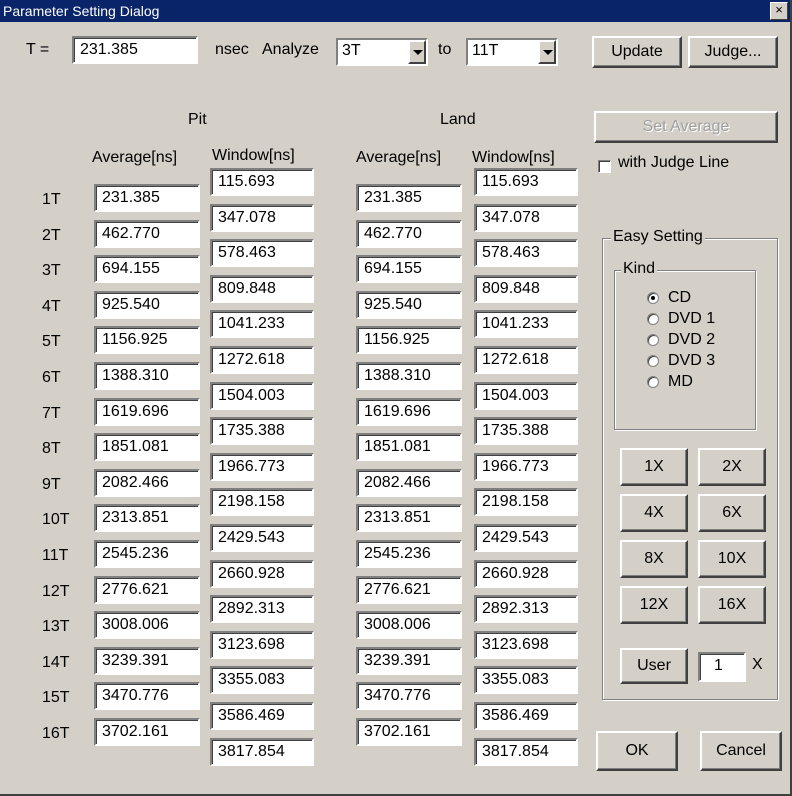 This screenshot has width=792, height=796. I want to click on pit-average-field: 3239.391, so click(147, 660).